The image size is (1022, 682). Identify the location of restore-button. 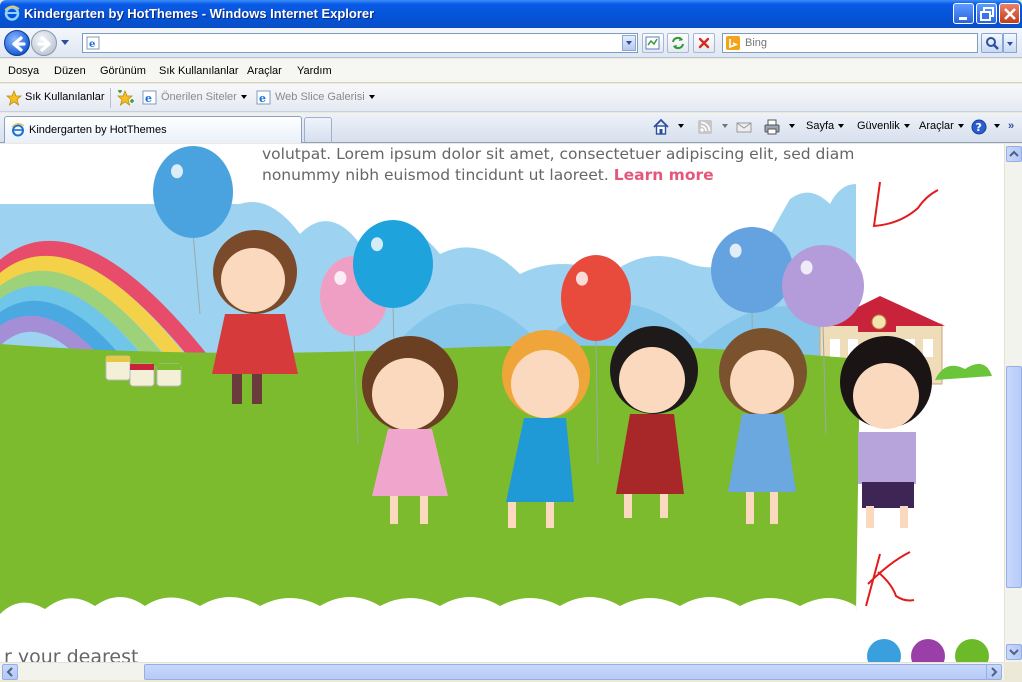
(986, 13).